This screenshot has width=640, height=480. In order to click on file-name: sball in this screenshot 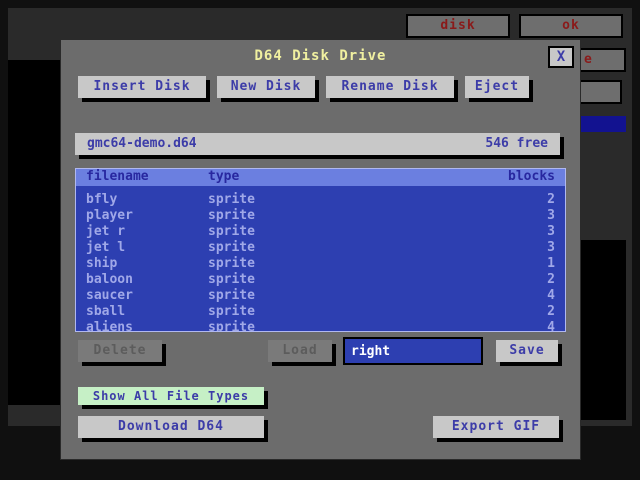, I will do `click(106, 311)`.